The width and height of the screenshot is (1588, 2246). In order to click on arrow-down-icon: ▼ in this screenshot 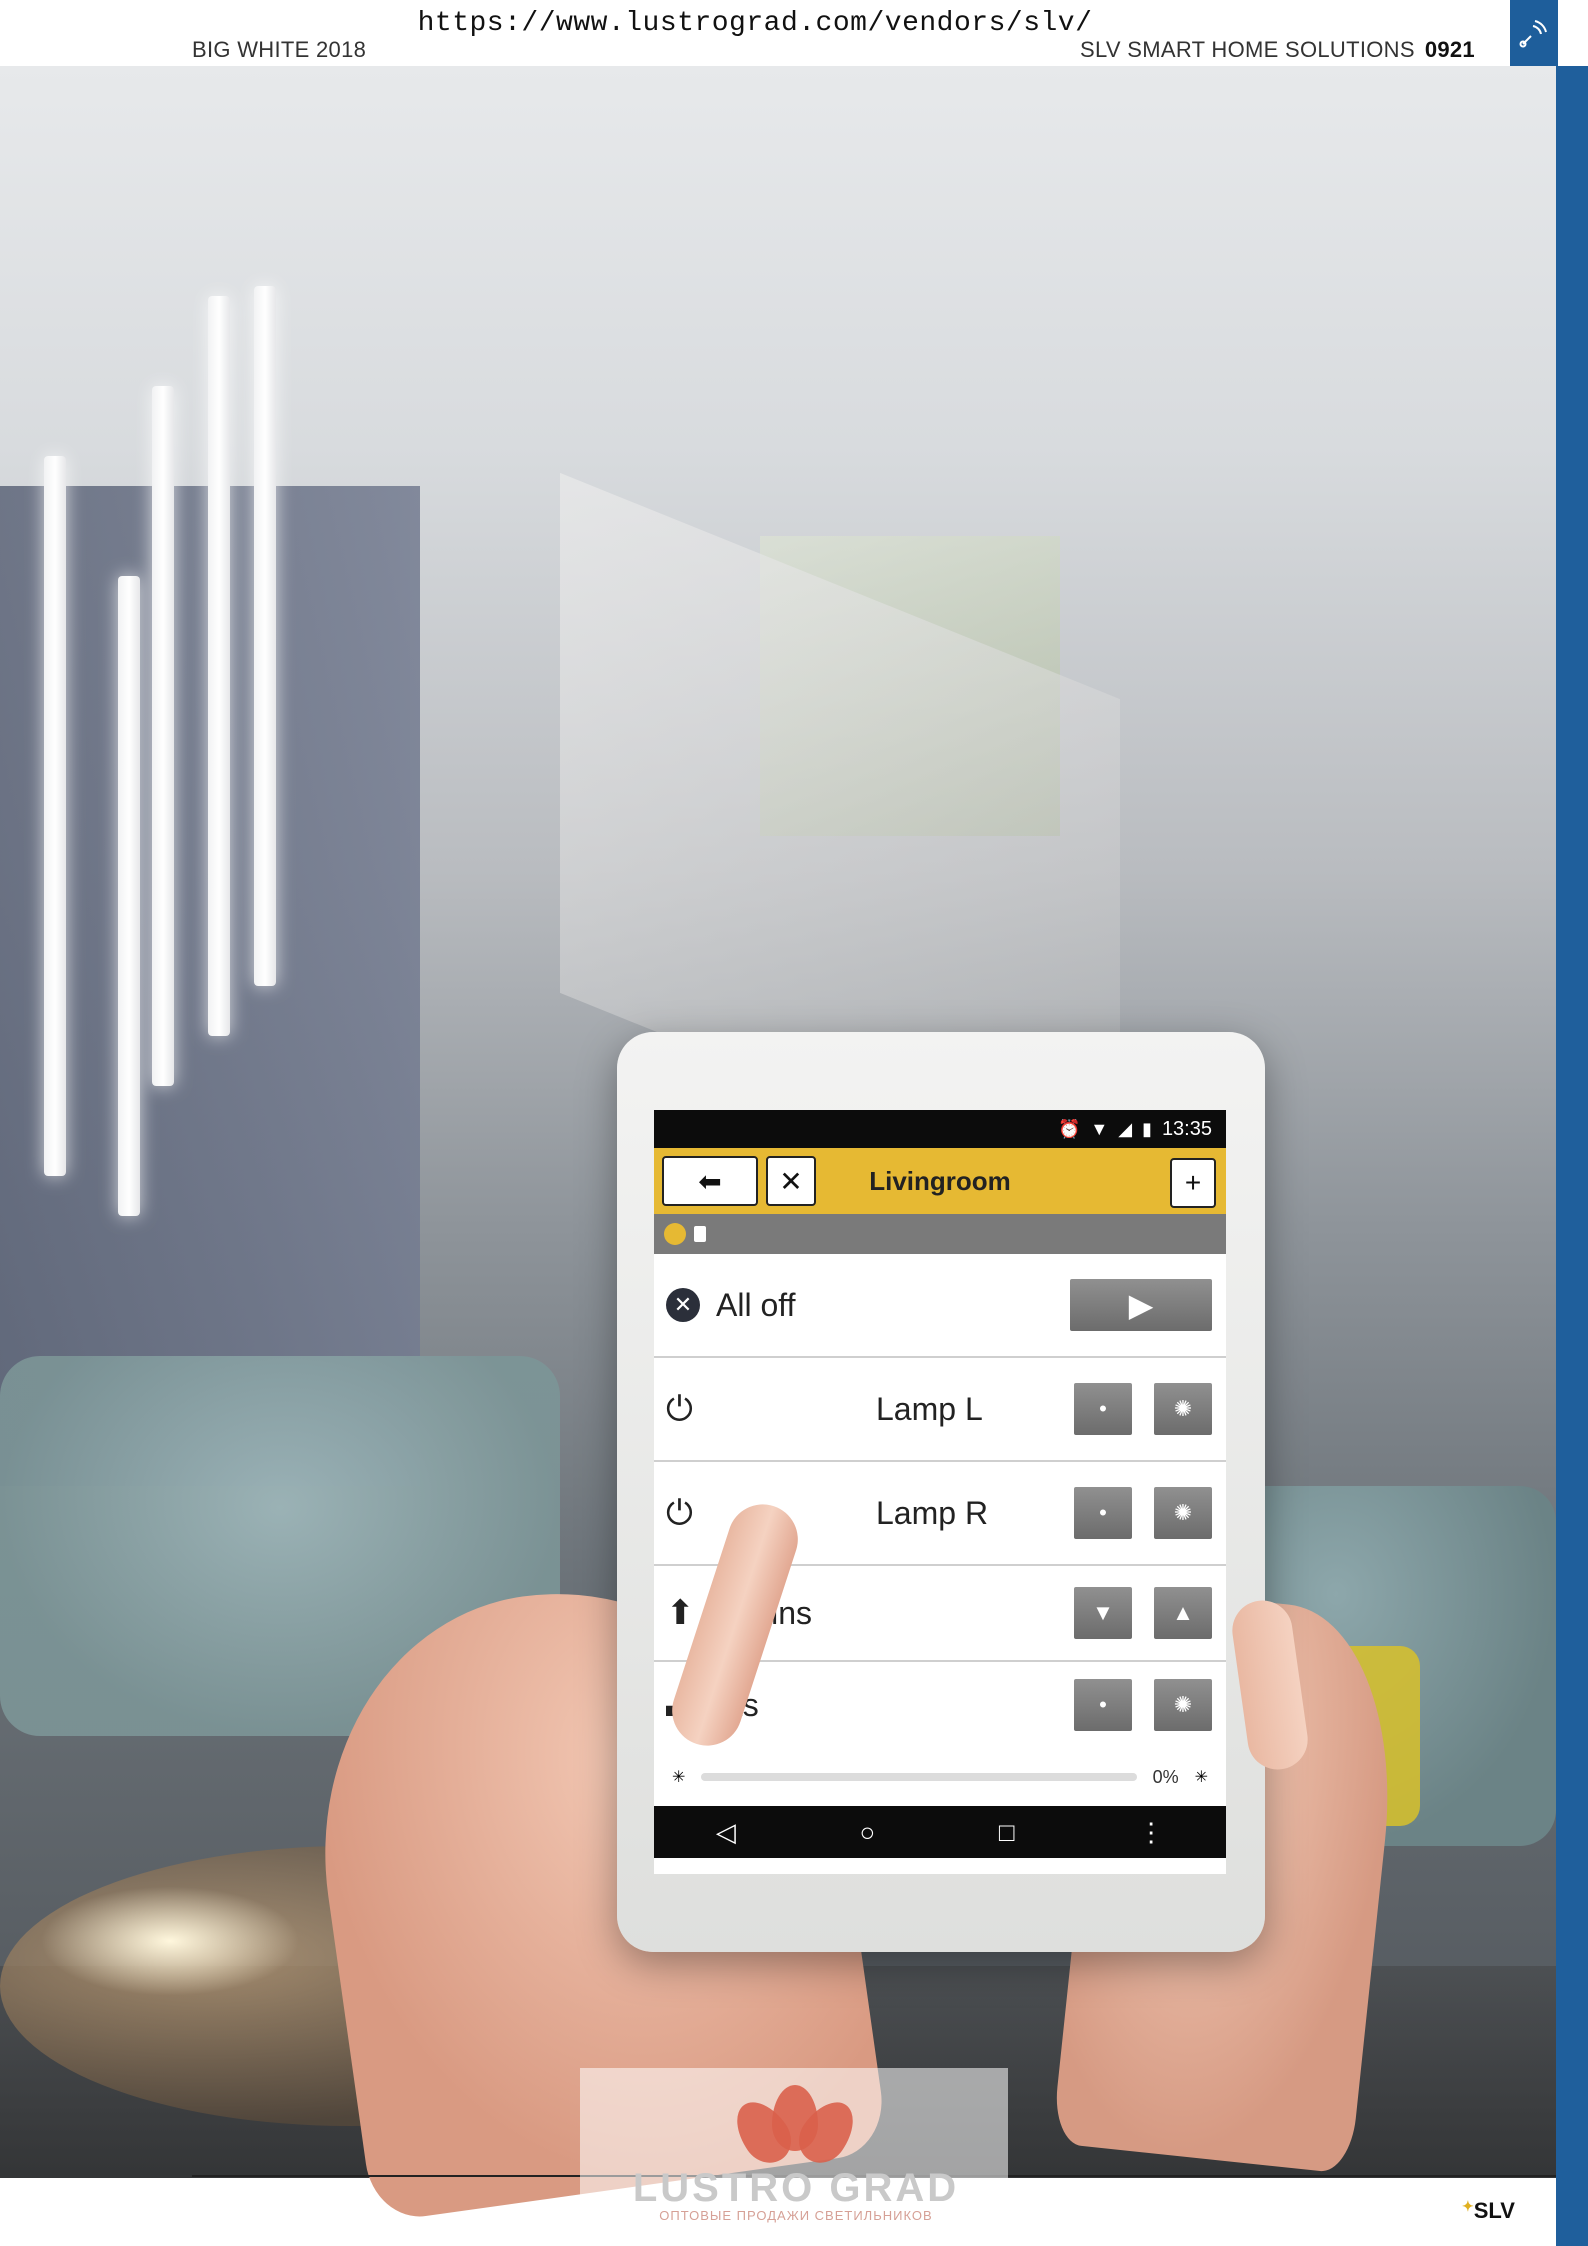, I will do `click(1103, 1612)`.